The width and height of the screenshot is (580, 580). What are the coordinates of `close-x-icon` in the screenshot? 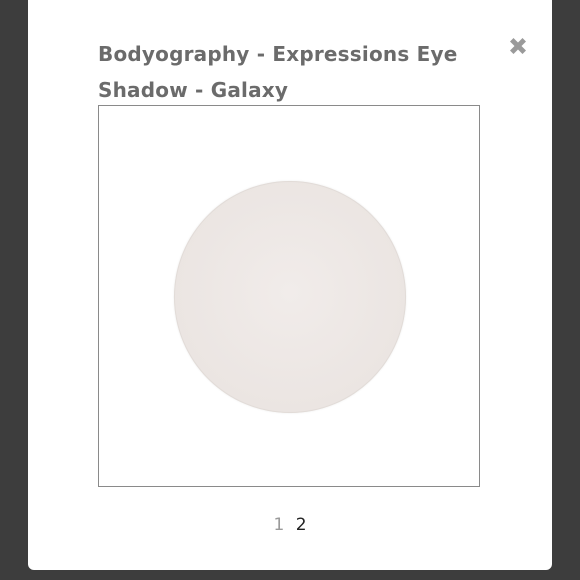 It's located at (518, 46).